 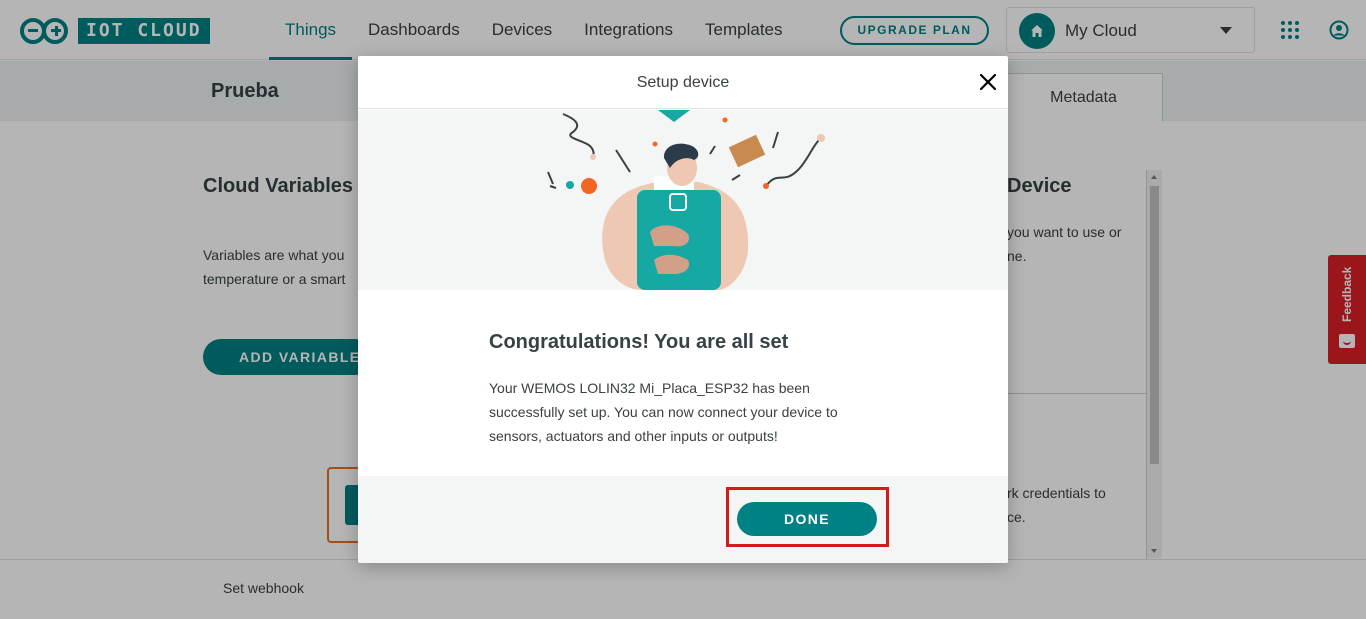 What do you see at coordinates (988, 82) in the screenshot?
I see `close-icon` at bounding box center [988, 82].